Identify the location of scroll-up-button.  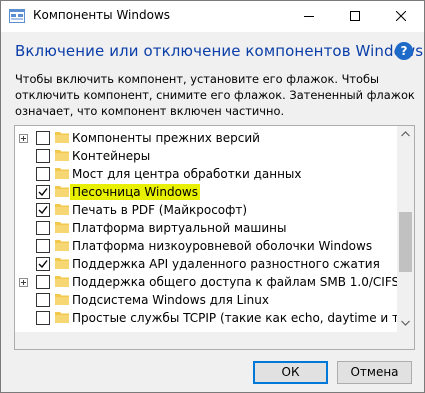
(405, 134).